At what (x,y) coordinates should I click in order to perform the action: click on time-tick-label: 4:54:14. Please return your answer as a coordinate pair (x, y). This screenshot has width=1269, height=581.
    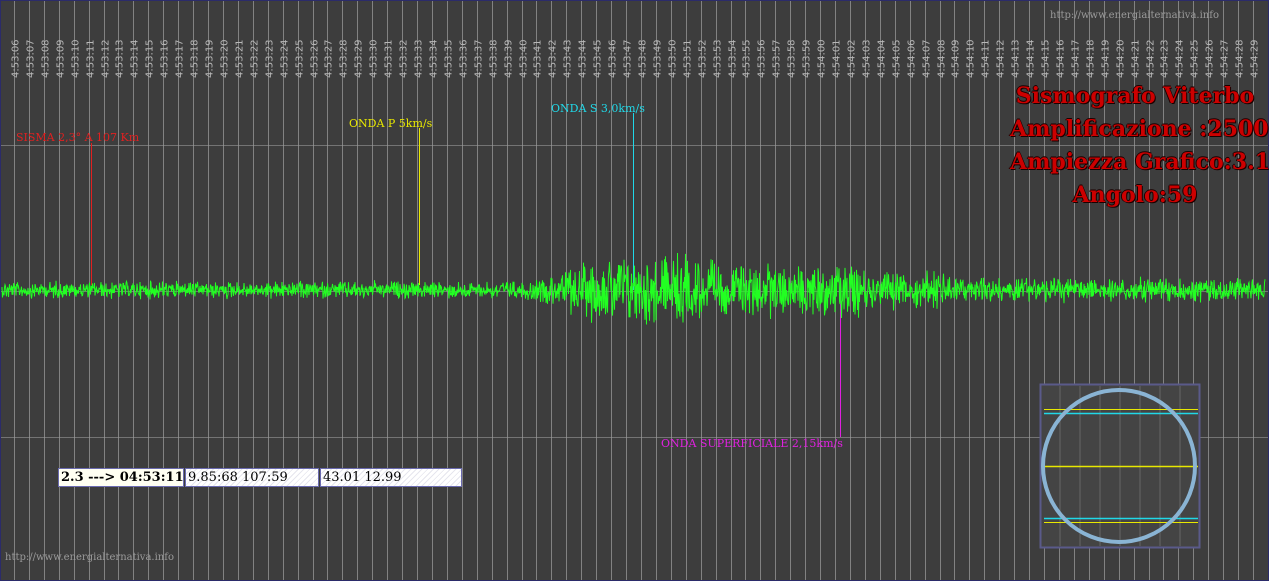
    Looking at the image, I should click on (1031, 58).